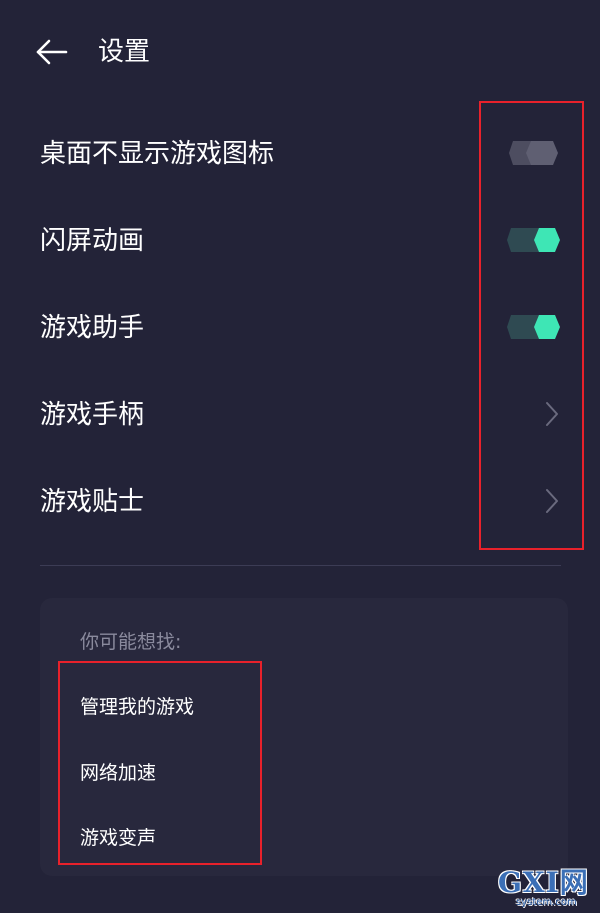 The width and height of the screenshot is (600, 913). I want to click on watermark-text: GXI网, so click(543, 882).